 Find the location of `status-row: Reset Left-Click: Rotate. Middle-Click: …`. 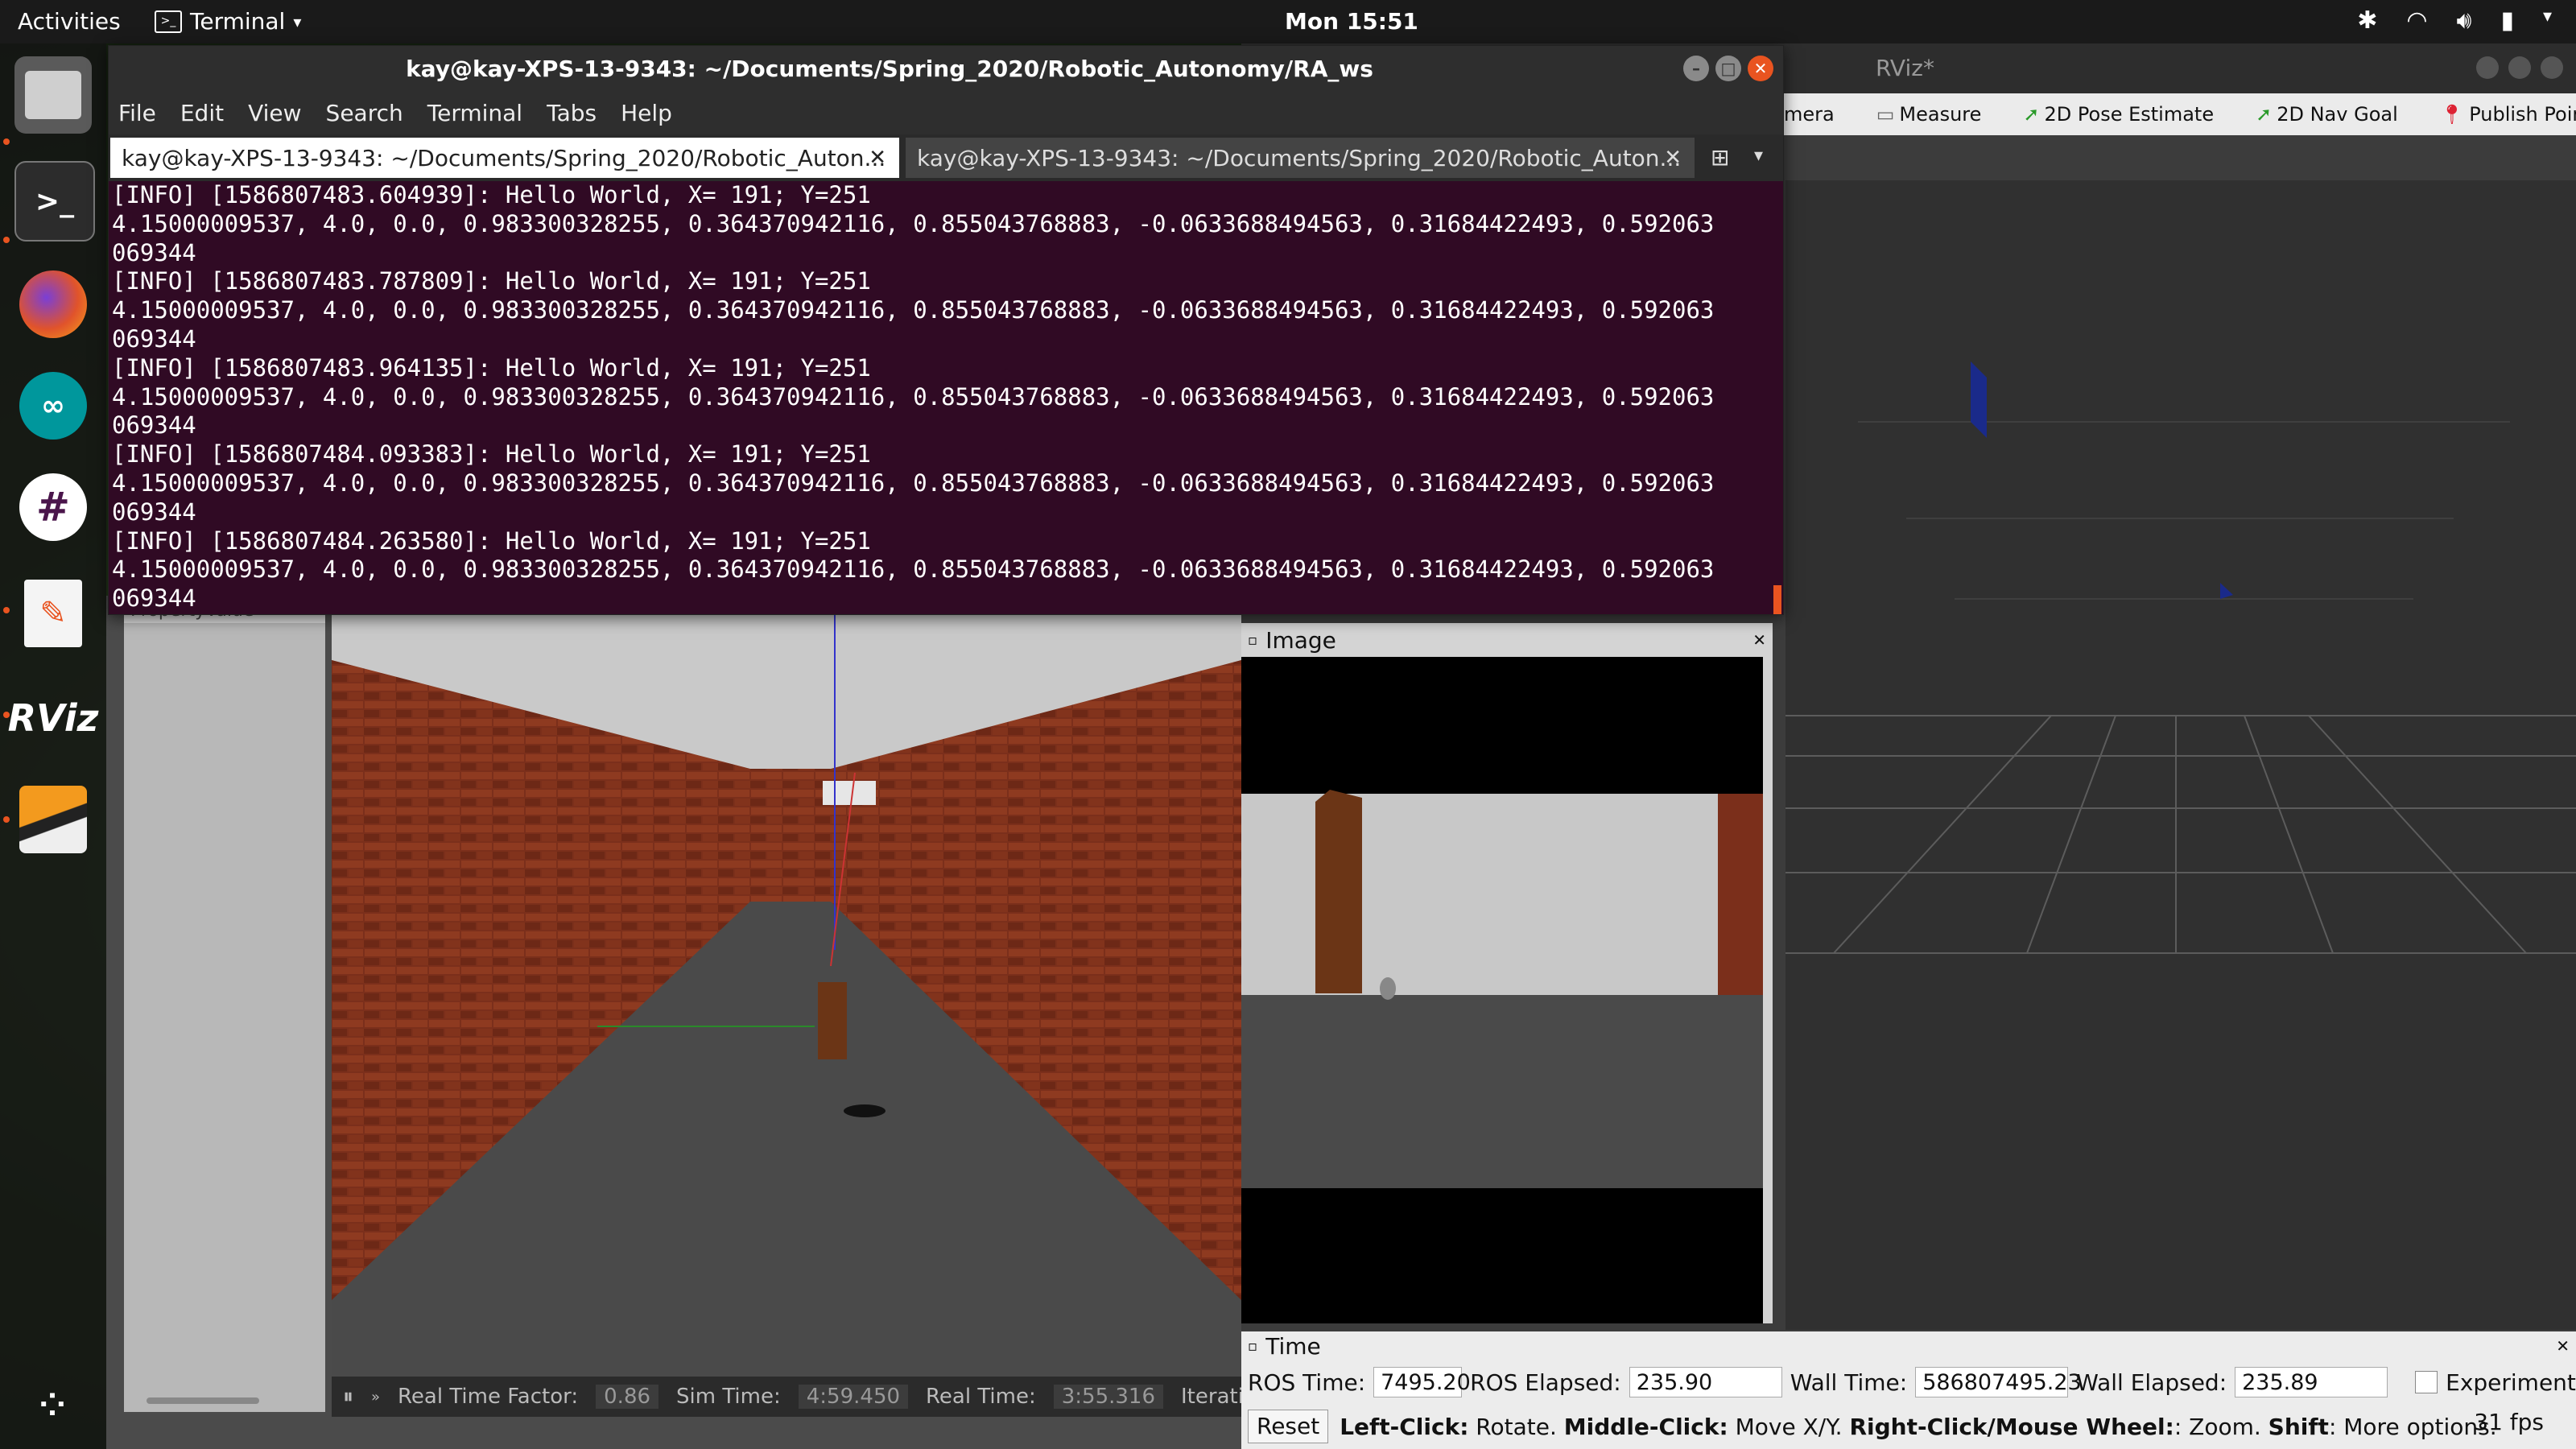

status-row: Reset Left-Click: Rotate. Middle-Click: … is located at coordinates (1908, 1426).